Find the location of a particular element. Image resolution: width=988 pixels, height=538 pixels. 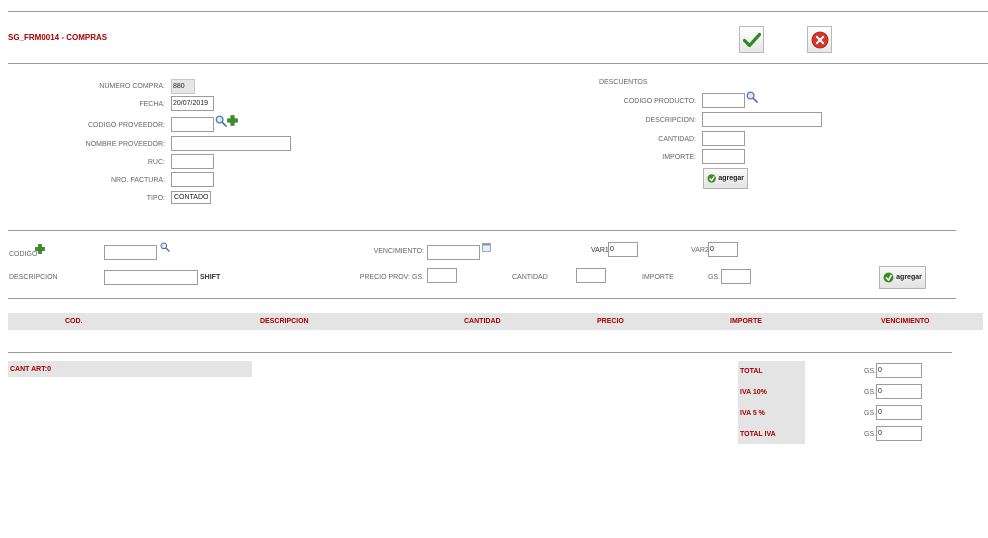

confirm-button is located at coordinates (751, 39).